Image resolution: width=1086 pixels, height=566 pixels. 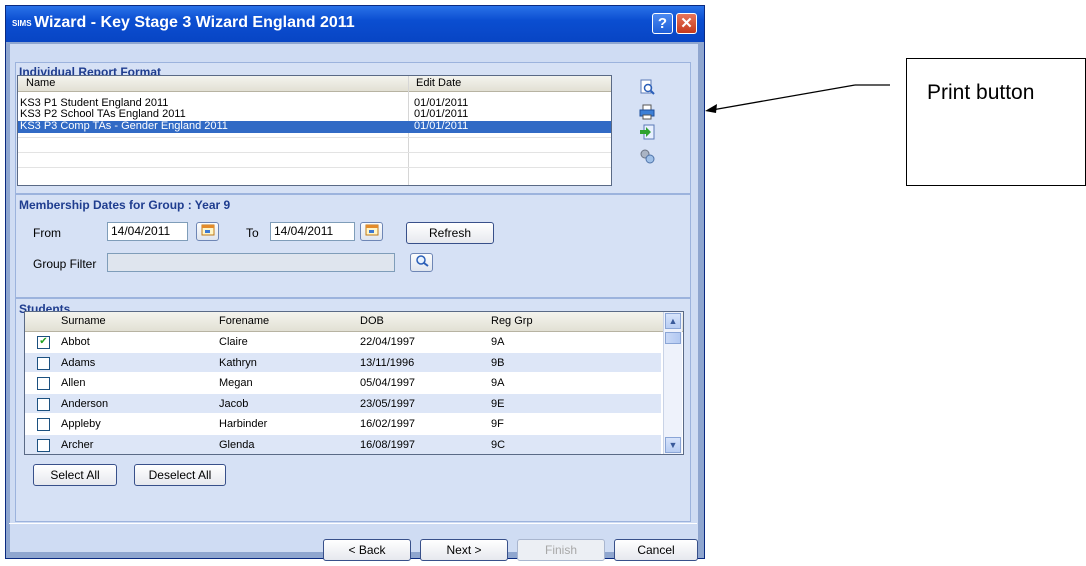 What do you see at coordinates (252, 233) in the screenshot?
I see `to-label: To` at bounding box center [252, 233].